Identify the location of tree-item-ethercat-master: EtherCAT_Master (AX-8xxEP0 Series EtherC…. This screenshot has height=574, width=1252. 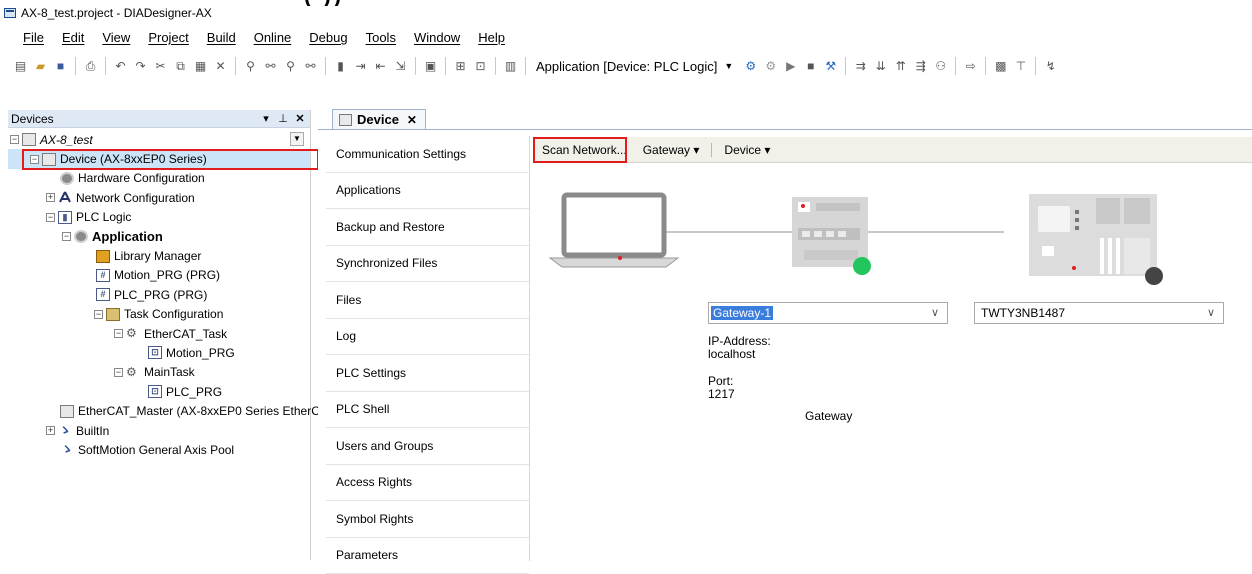
(159, 410).